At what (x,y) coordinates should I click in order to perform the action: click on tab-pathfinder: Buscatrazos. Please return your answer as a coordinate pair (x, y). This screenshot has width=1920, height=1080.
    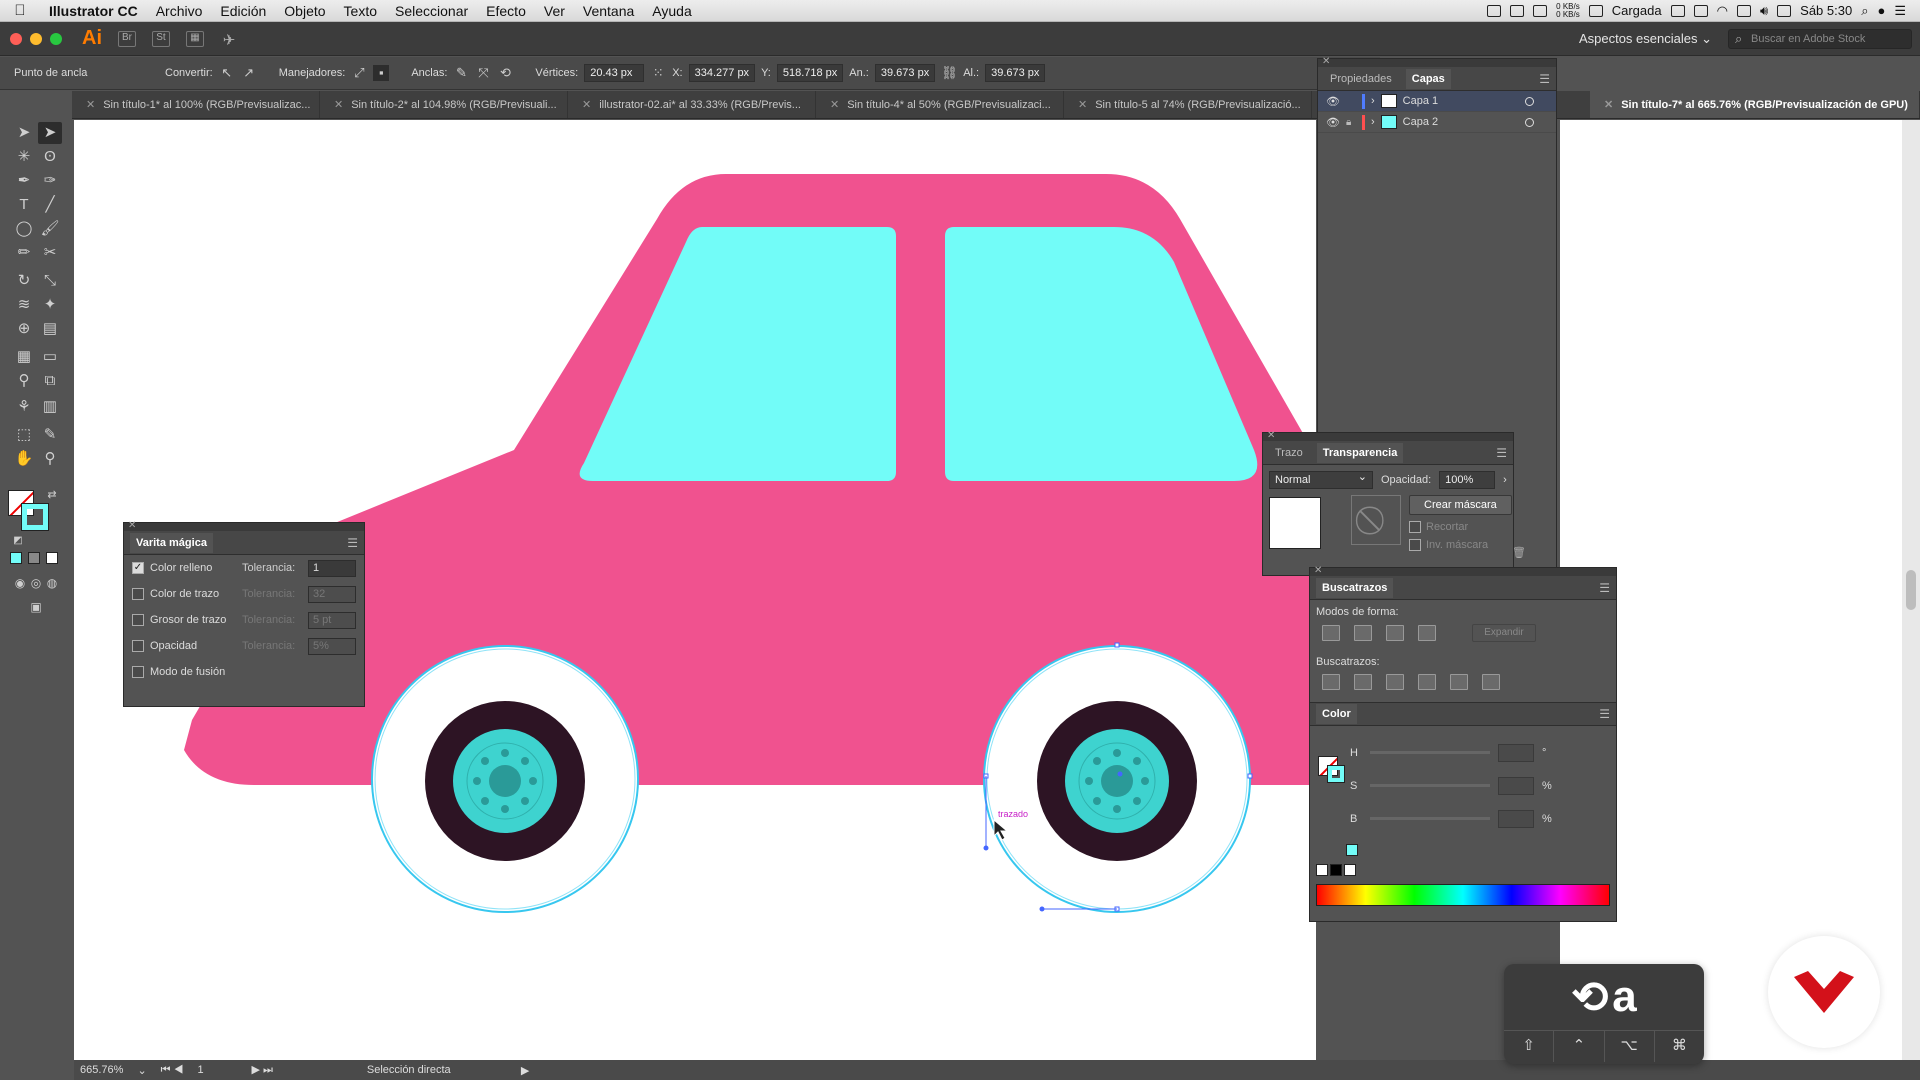
    Looking at the image, I should click on (1355, 587).